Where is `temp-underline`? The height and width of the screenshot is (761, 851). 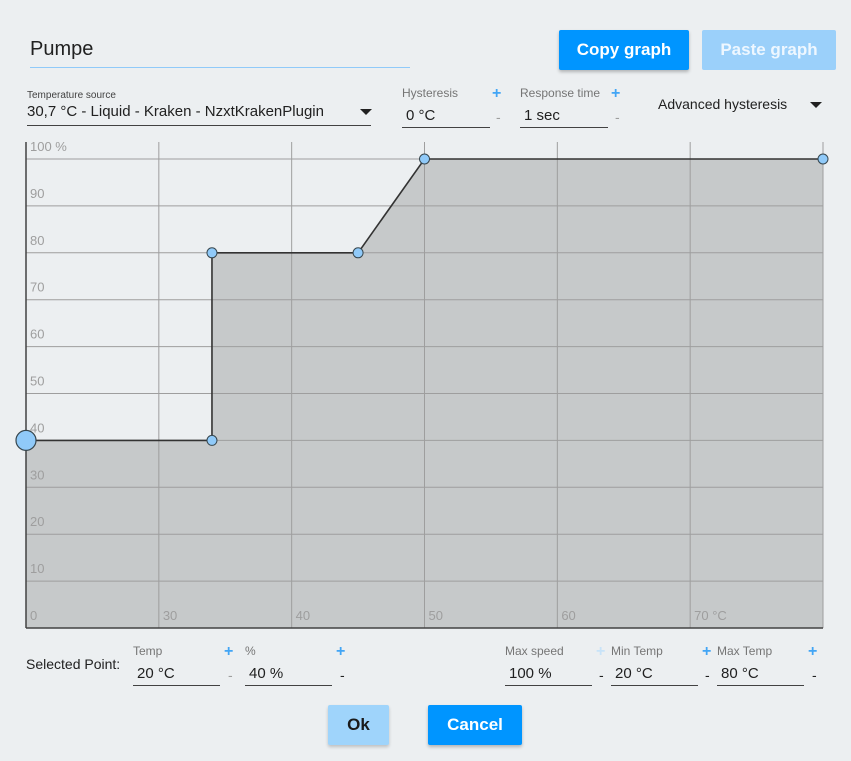
temp-underline is located at coordinates (176, 685).